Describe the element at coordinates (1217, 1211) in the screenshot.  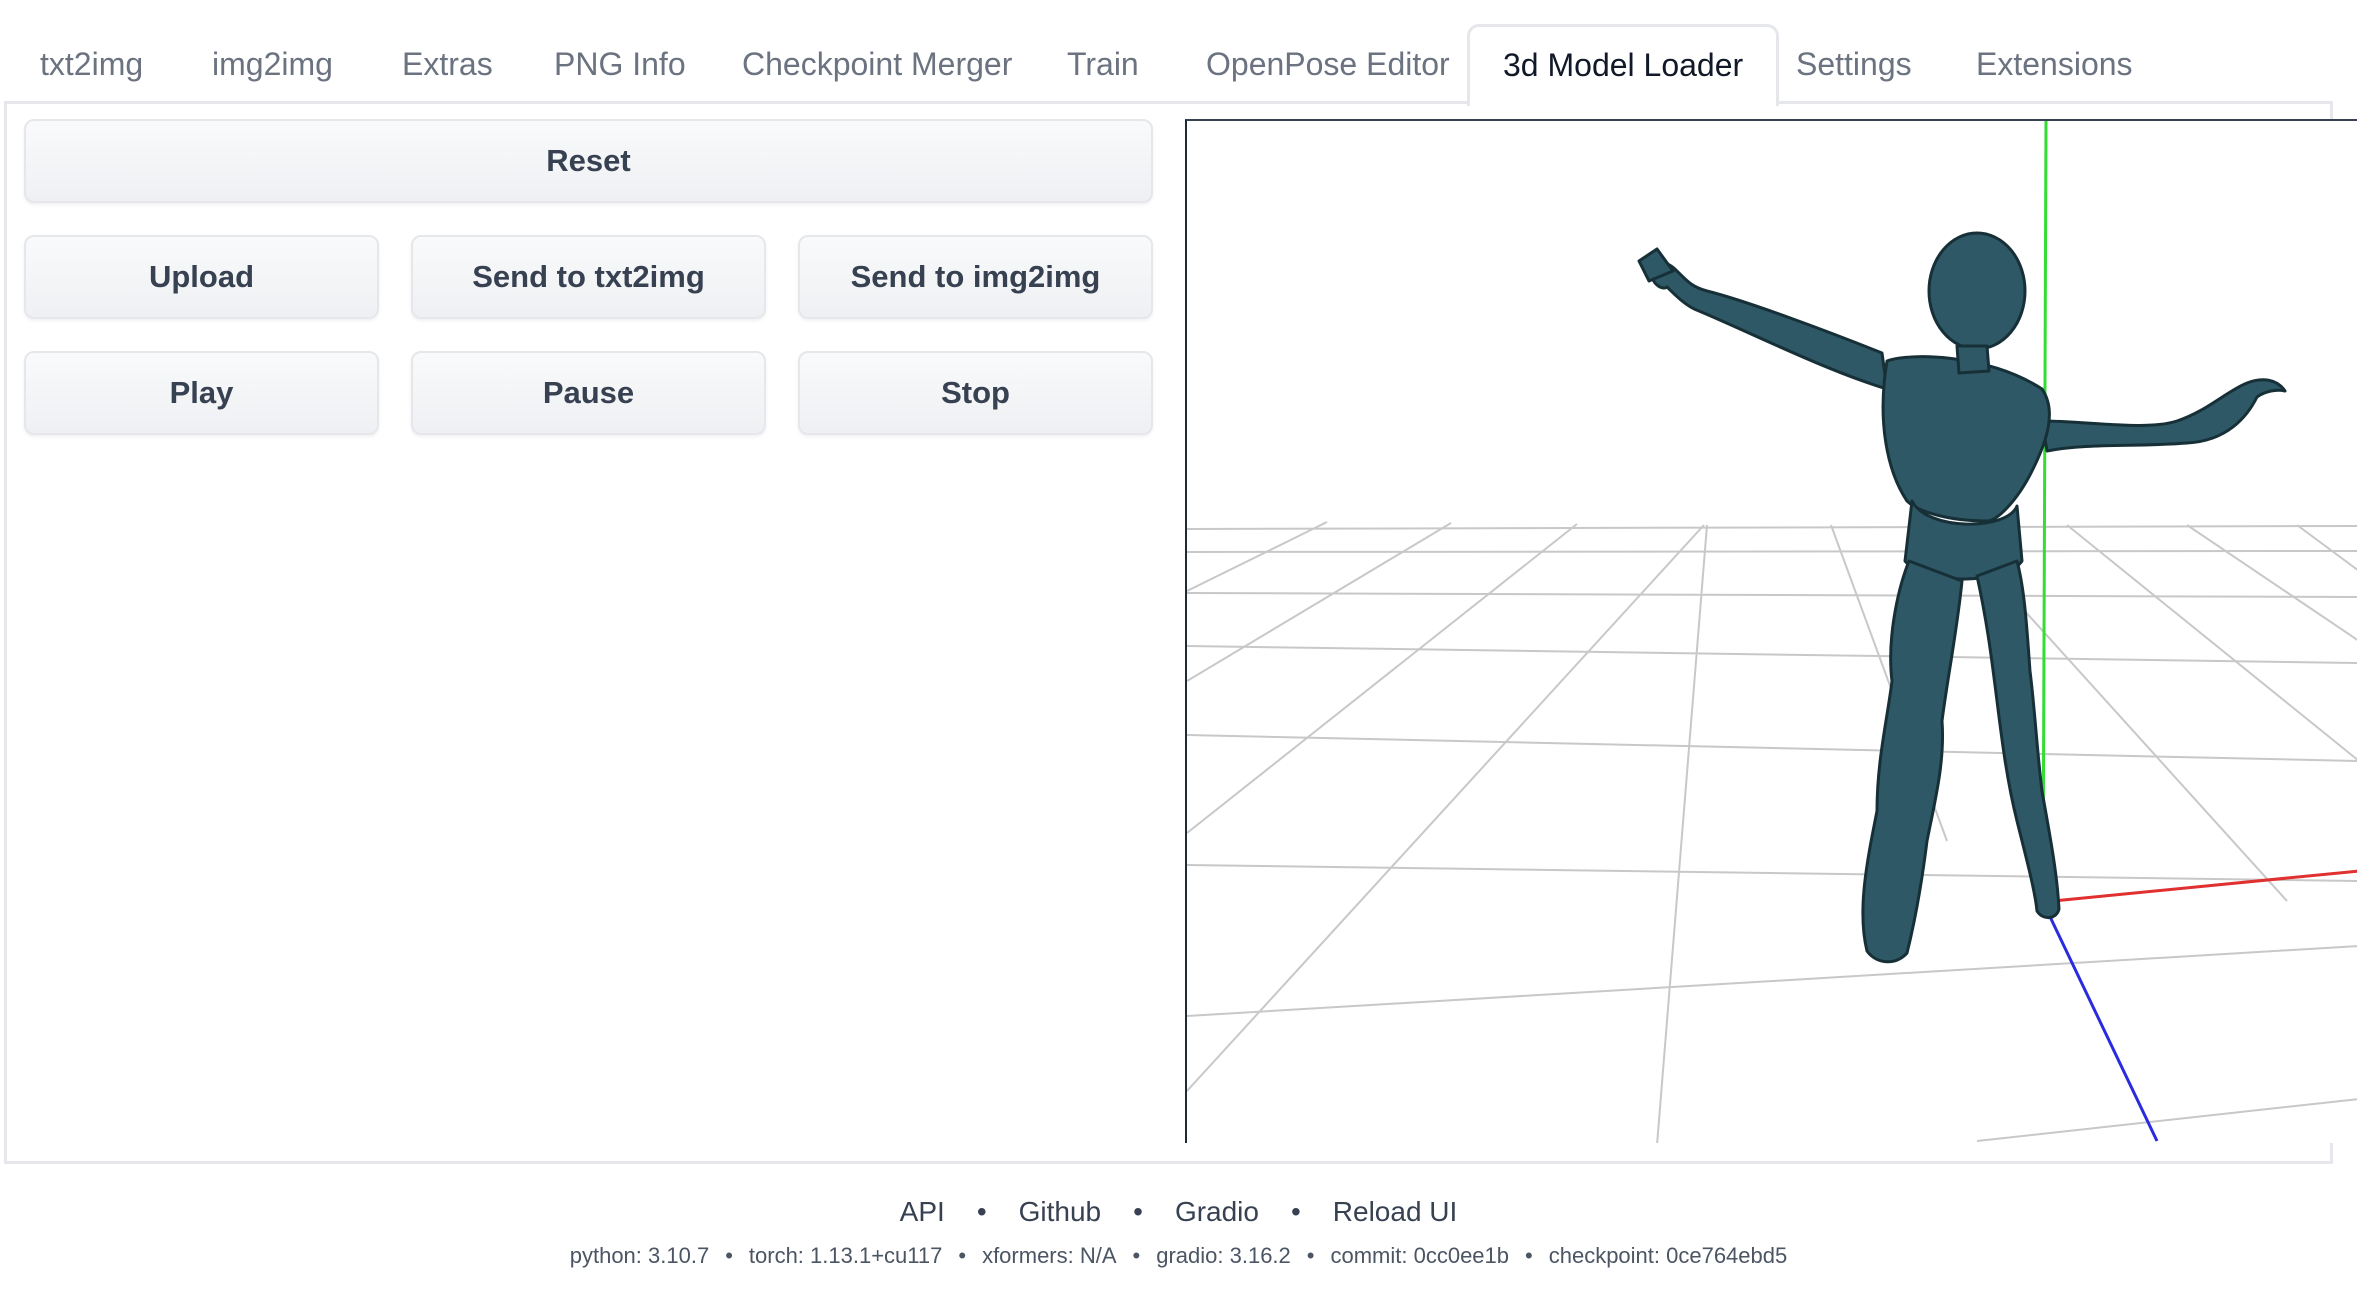
I see `footer-gradio-link: Gradio` at that location.